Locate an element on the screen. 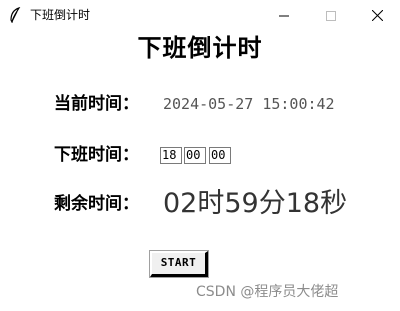 The image size is (400, 311). remaining-time-value: 02时59分18秒 is located at coordinates (255, 203).